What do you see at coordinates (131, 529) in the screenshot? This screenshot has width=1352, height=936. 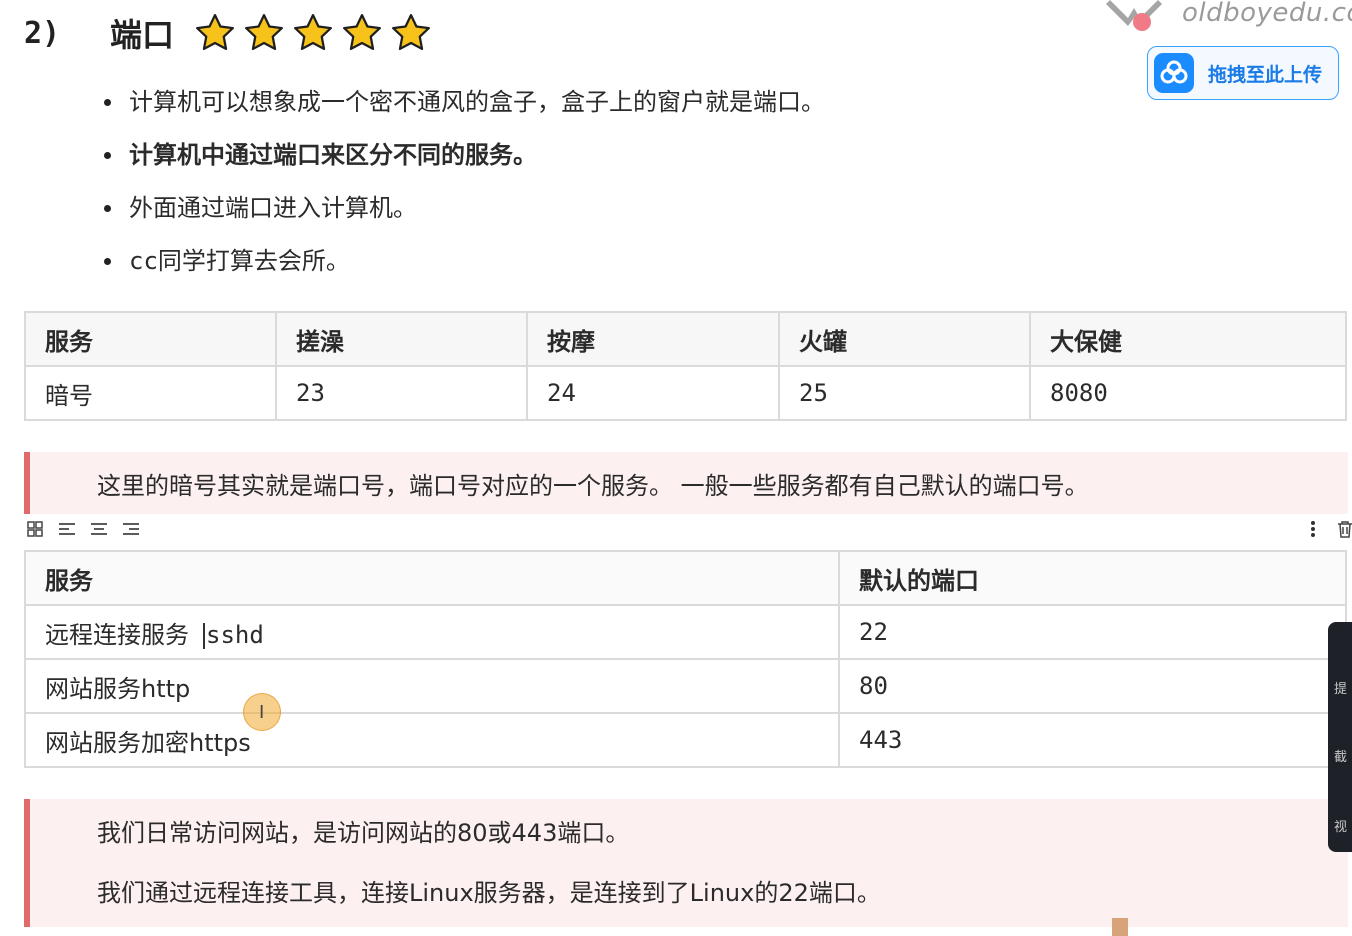 I see `align-right-icon` at bounding box center [131, 529].